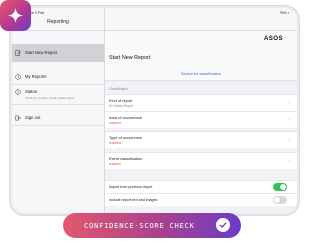  What do you see at coordinates (130, 58) in the screenshot?
I see `page-title: Start New Report` at bounding box center [130, 58].